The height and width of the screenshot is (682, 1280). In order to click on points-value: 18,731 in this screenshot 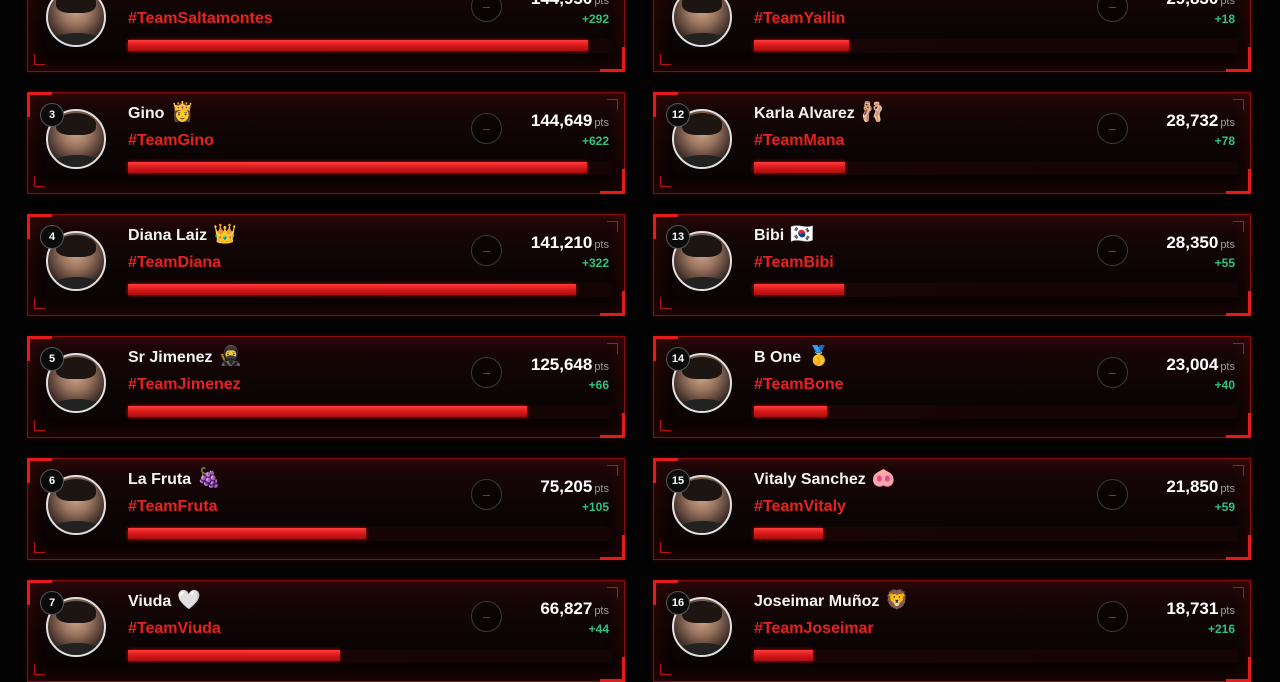, I will do `click(1192, 608)`.